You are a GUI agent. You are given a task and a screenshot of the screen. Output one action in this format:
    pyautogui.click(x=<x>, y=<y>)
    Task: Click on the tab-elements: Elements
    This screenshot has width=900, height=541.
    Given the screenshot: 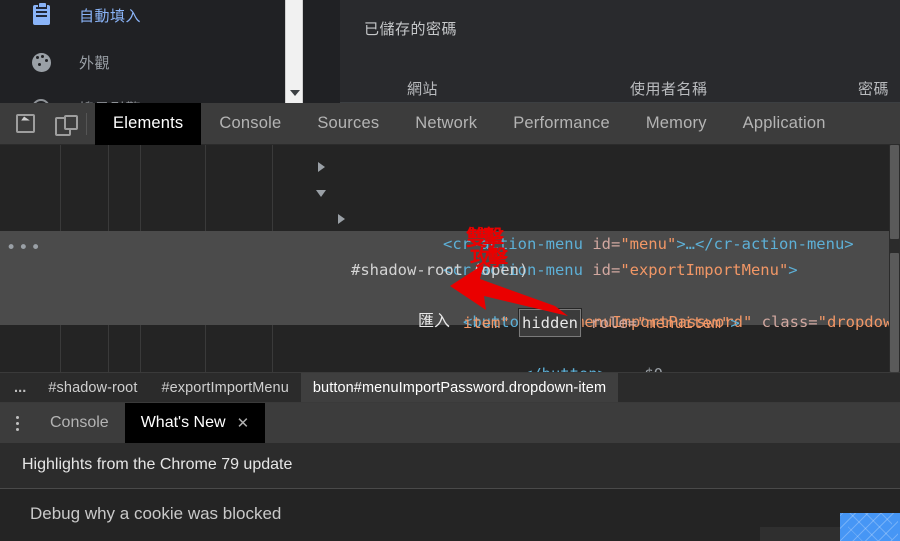 What is the action you would take?
    pyautogui.click(x=148, y=123)
    